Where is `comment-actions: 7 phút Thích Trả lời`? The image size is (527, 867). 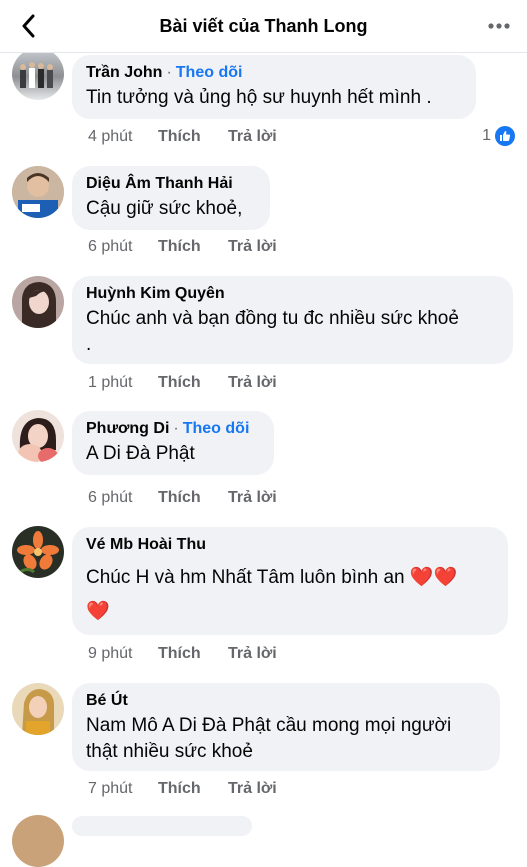 comment-actions: 7 phút Thích Trả lời is located at coordinates (182, 789).